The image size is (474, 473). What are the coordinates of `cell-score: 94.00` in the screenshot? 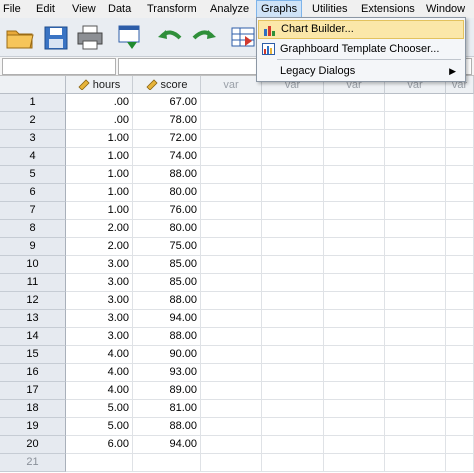 It's located at (167, 445).